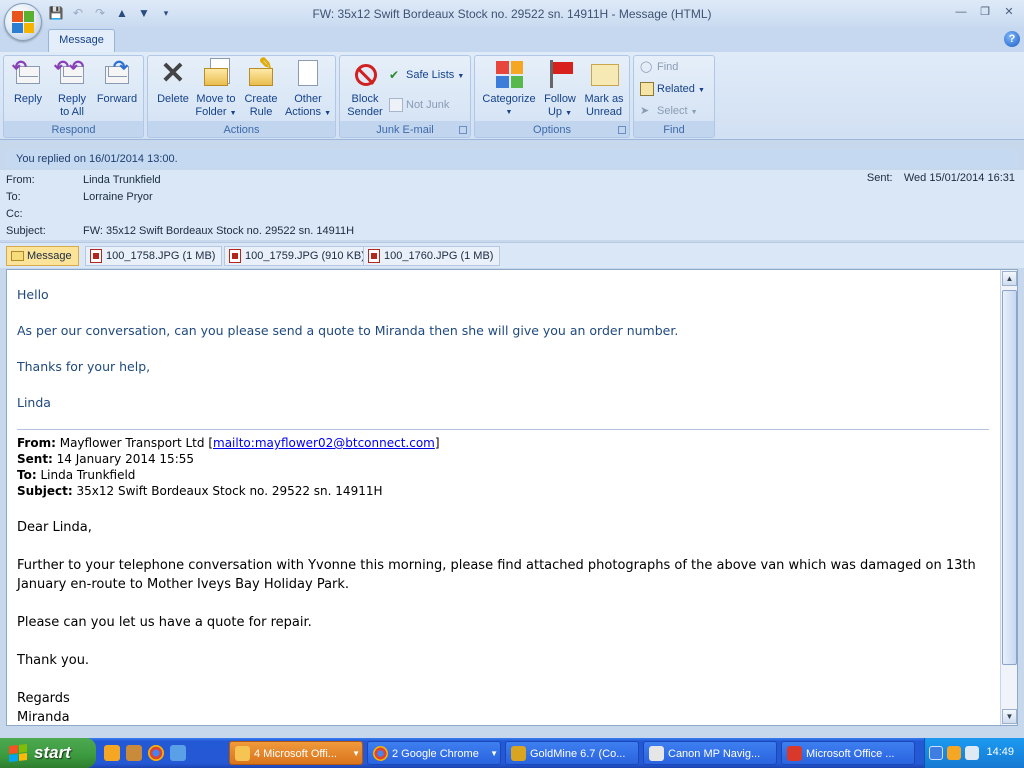 Image resolution: width=1024 pixels, height=768 pixels. What do you see at coordinates (668, 67) in the screenshot?
I see `find-label: Find` at bounding box center [668, 67].